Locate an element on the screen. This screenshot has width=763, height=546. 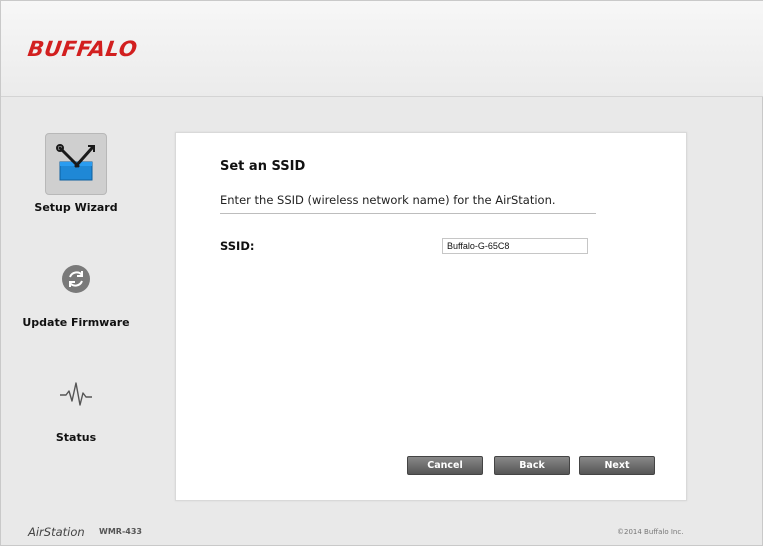
back-button: Back is located at coordinates (532, 465).